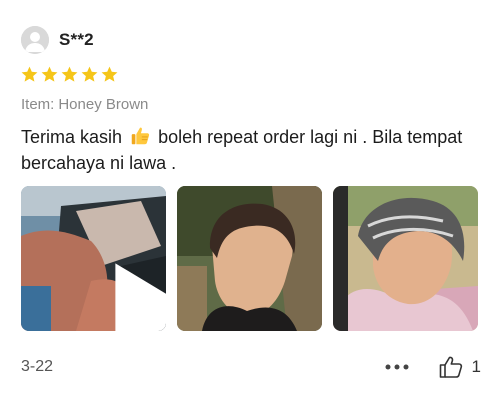 This screenshot has height=402, width=498. I want to click on thumbs-up-outline-icon, so click(450, 367).